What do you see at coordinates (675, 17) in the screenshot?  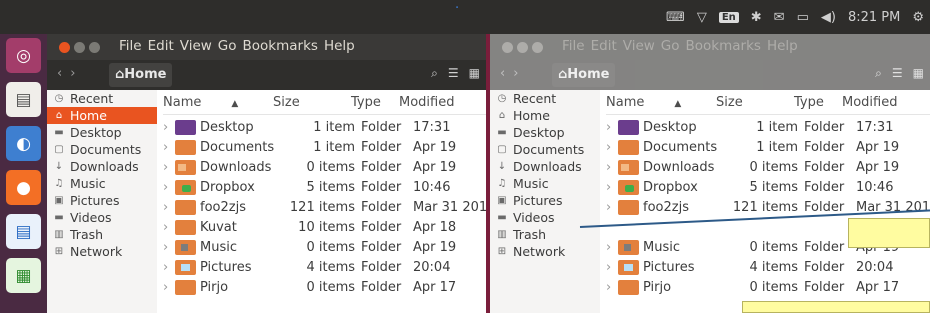 I see `keyboard-icon: ⌨` at bounding box center [675, 17].